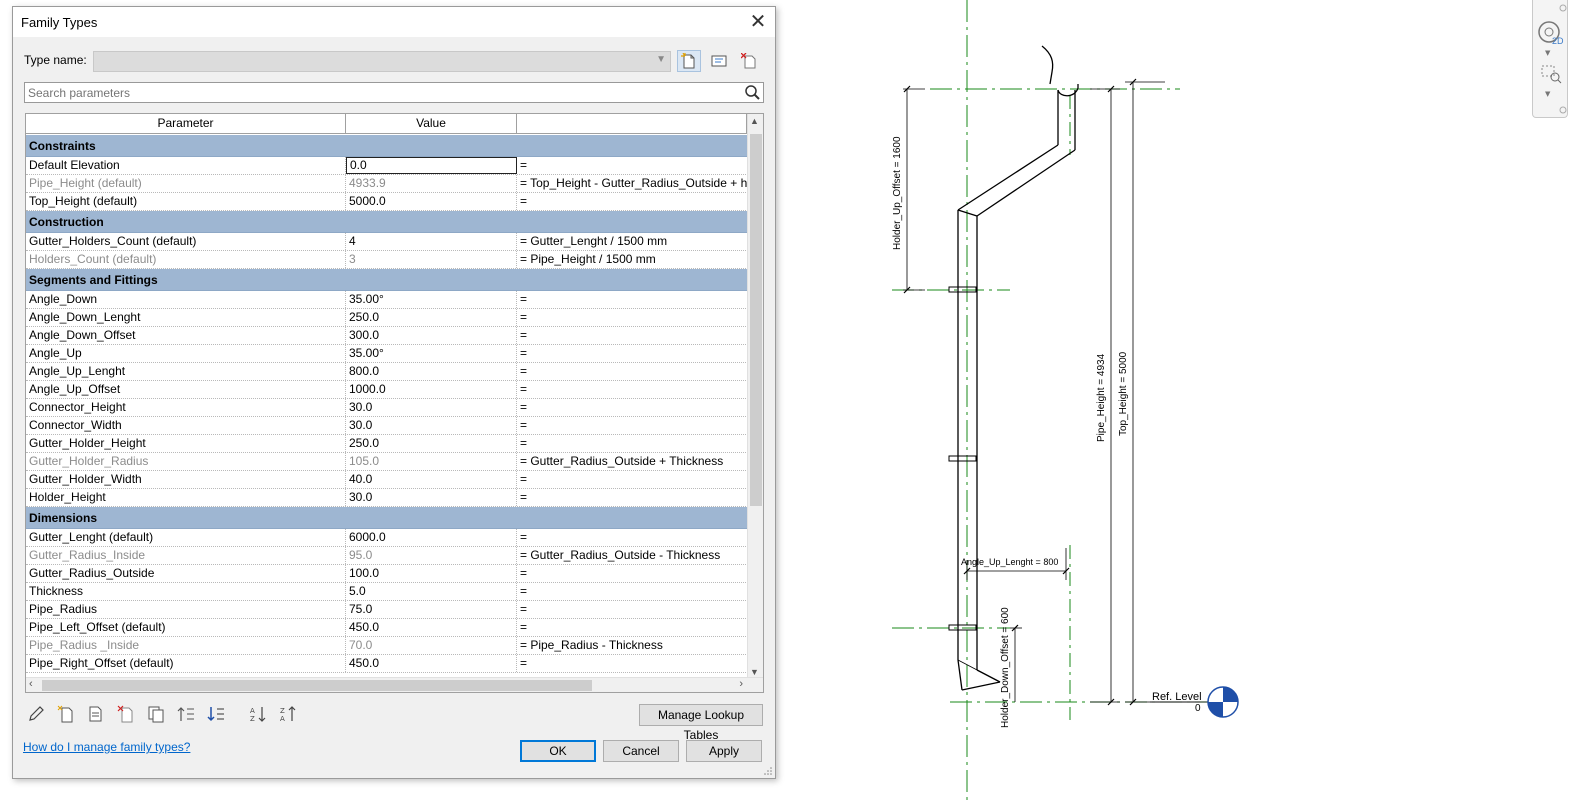 The height and width of the screenshot is (802, 1572). I want to click on new-parameter-button, so click(66, 714).